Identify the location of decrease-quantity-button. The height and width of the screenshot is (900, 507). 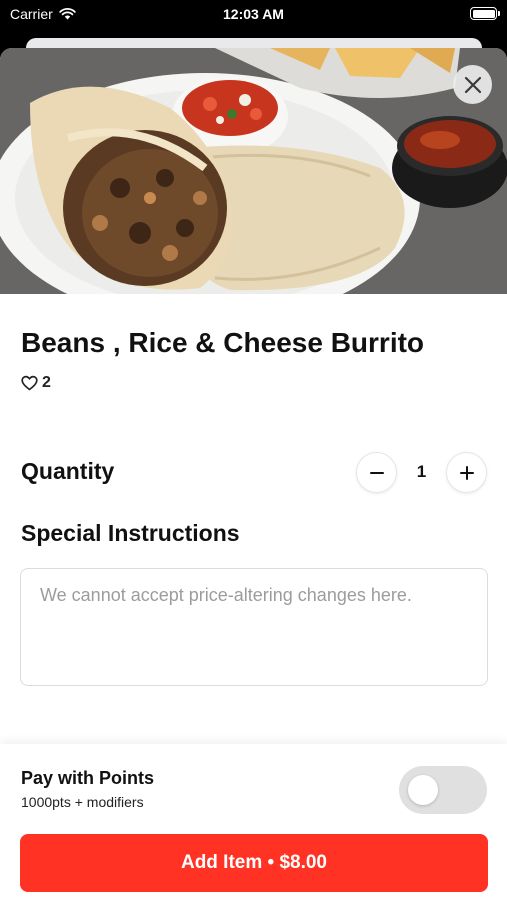
(376, 472).